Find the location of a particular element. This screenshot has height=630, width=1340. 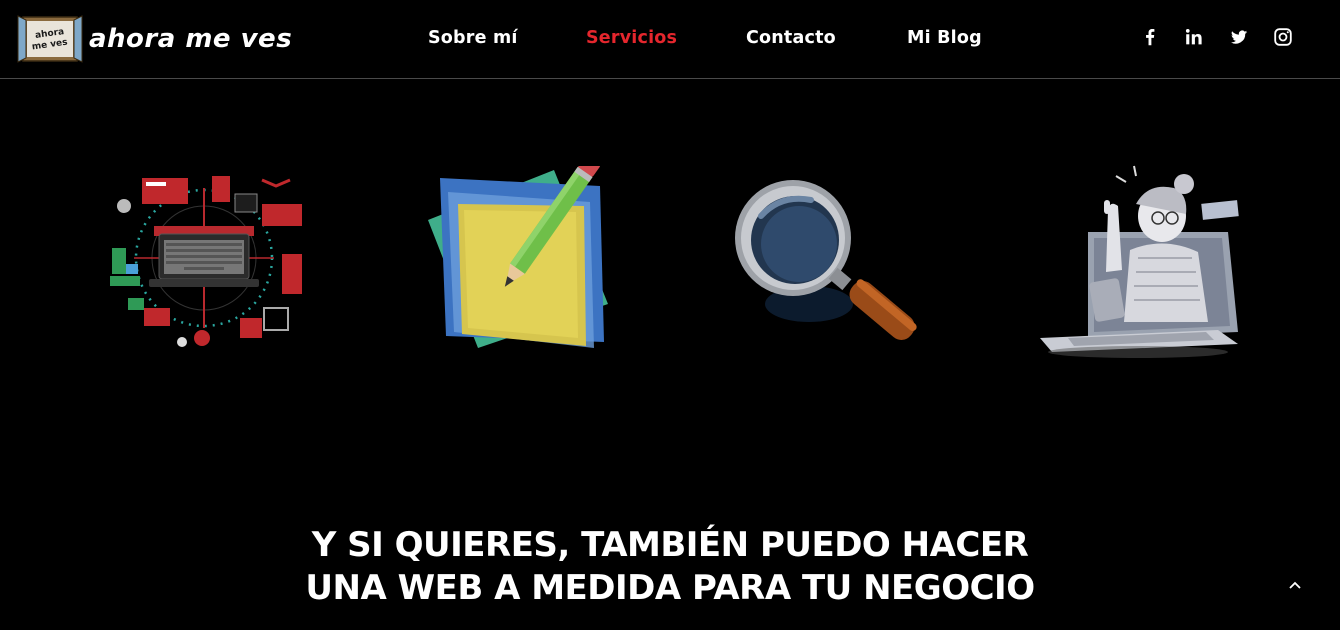

nav-item-sobre-mi: Sobre mí is located at coordinates (473, 38).